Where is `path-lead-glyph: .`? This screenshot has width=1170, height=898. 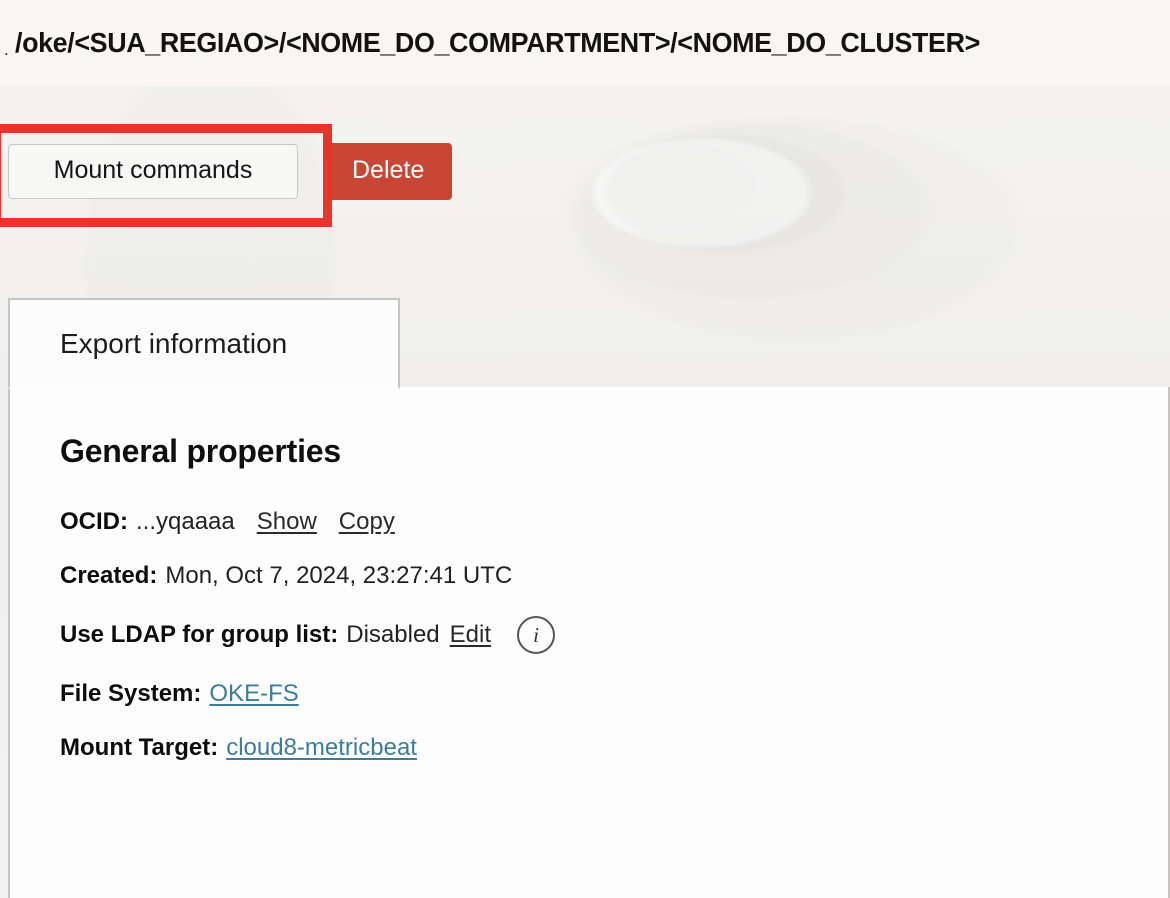
path-lead-glyph: . is located at coordinates (6, 49).